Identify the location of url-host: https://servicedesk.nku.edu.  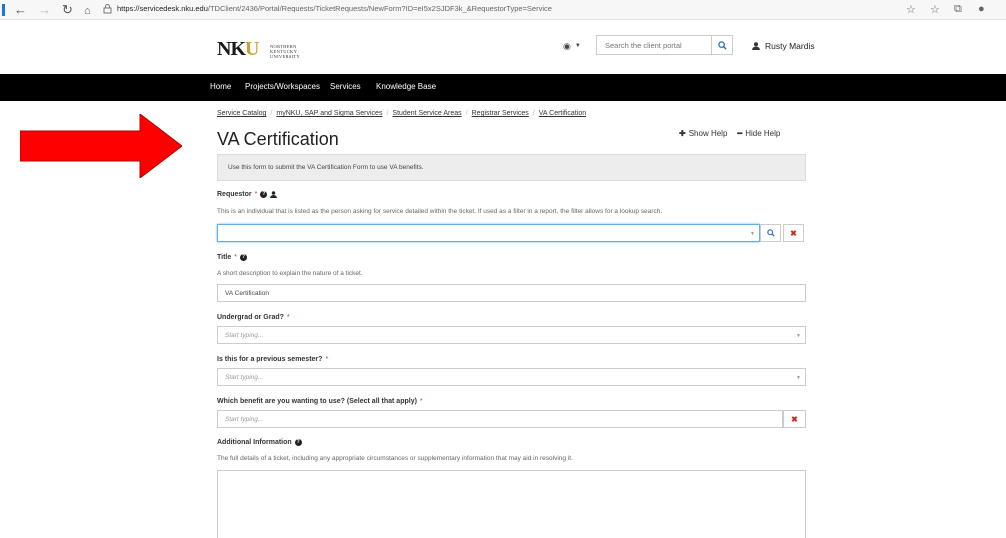
(162, 8).